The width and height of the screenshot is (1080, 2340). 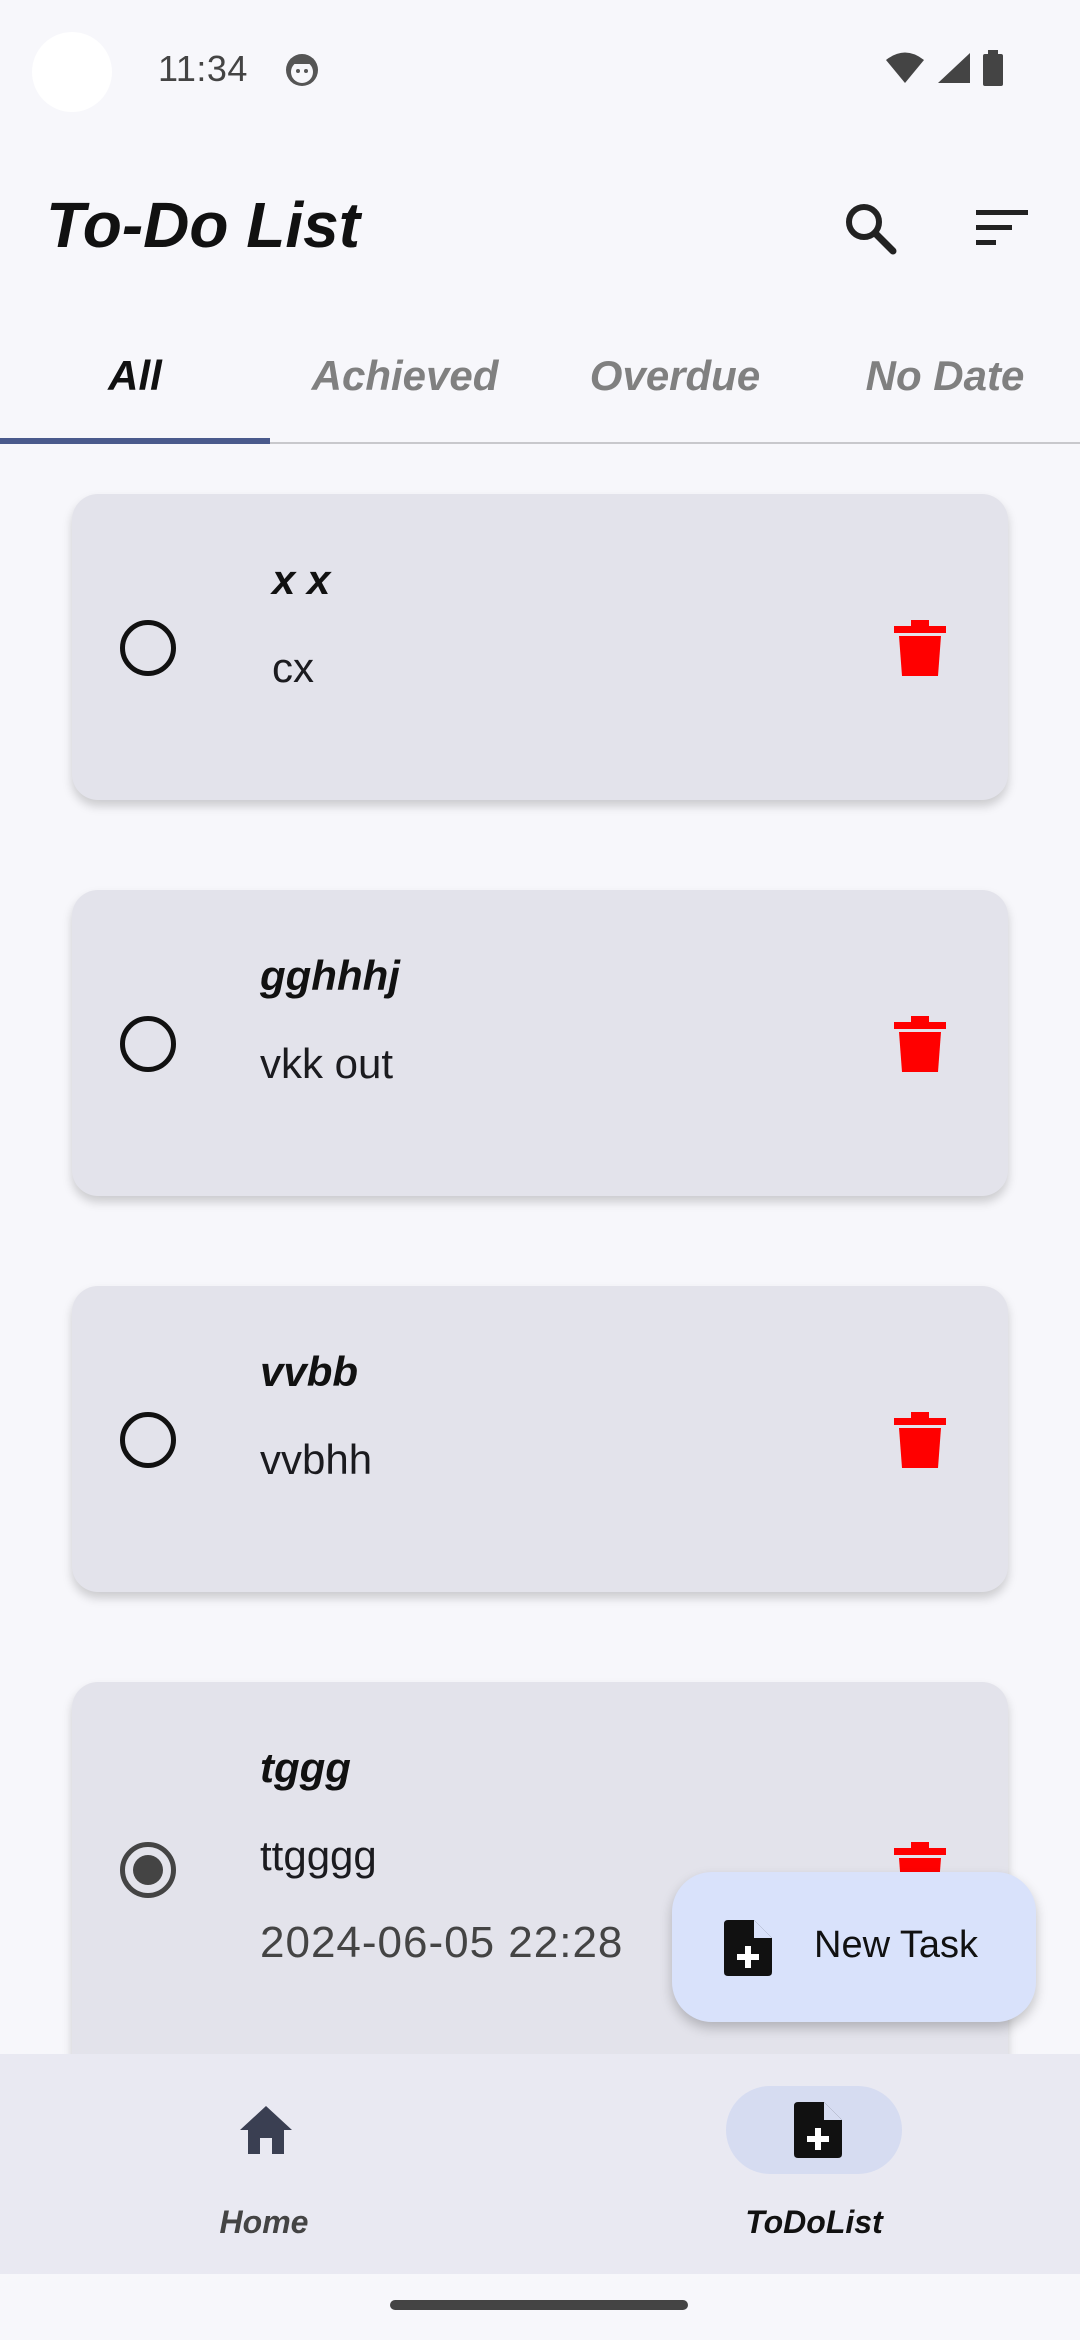 I want to click on page-title: To-Do List, so click(x=203, y=225).